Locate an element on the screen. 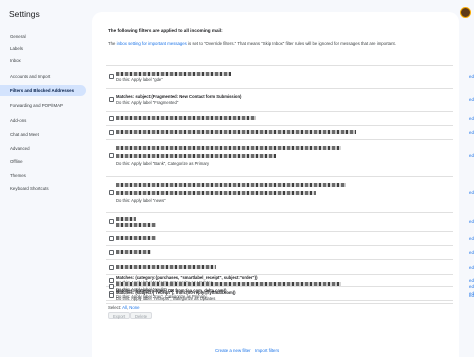 The width and height of the screenshot is (474, 357). create-filter-link: Create a new filter is located at coordinates (233, 350).